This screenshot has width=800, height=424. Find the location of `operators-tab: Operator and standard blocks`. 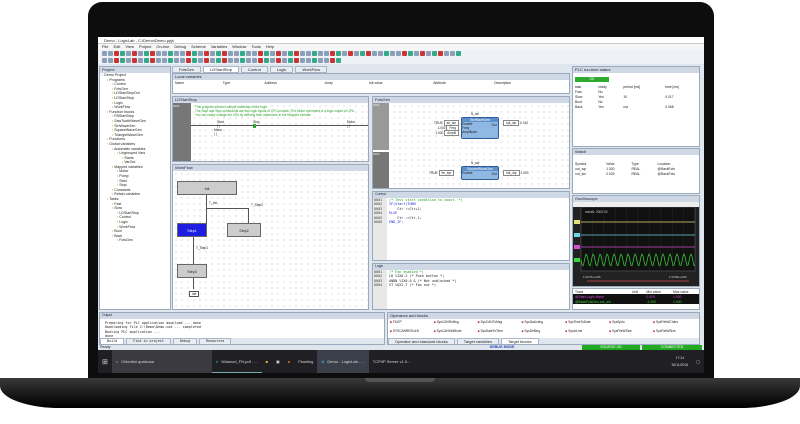

operators-tab: Operator and standard blocks is located at coordinates (421, 341).